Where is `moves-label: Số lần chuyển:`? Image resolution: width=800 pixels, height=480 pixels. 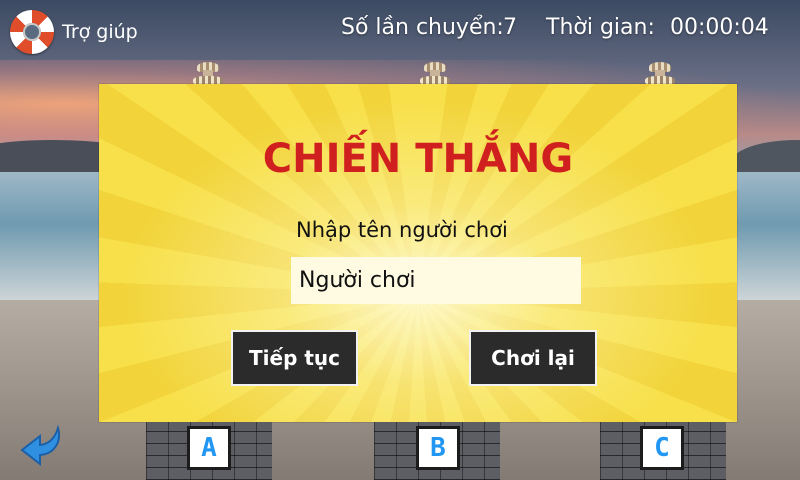 moves-label: Số lần chuyển: is located at coordinates (422, 27).